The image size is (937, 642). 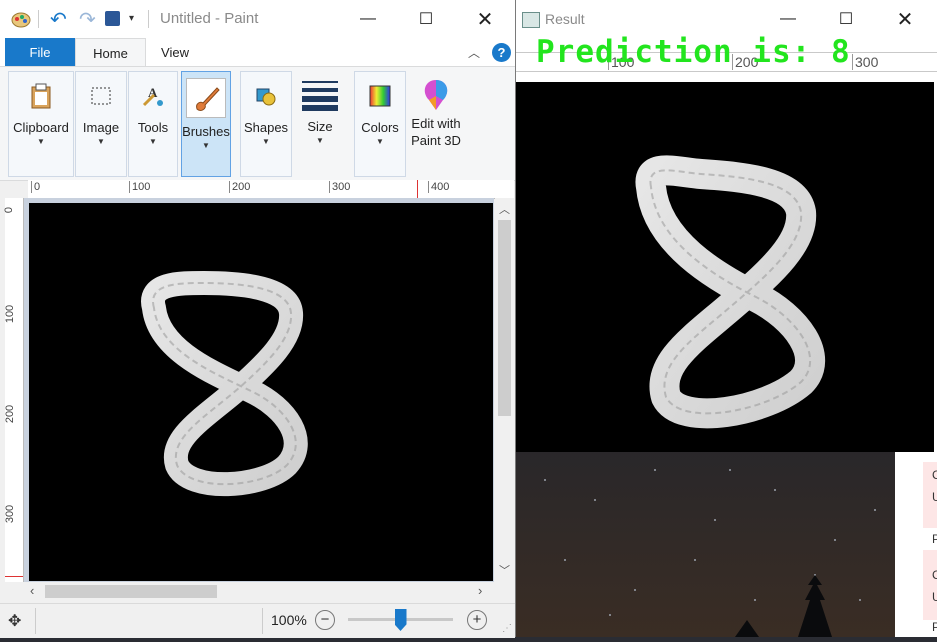 What do you see at coordinates (565, 19) in the screenshot?
I see `result-title: Result` at bounding box center [565, 19].